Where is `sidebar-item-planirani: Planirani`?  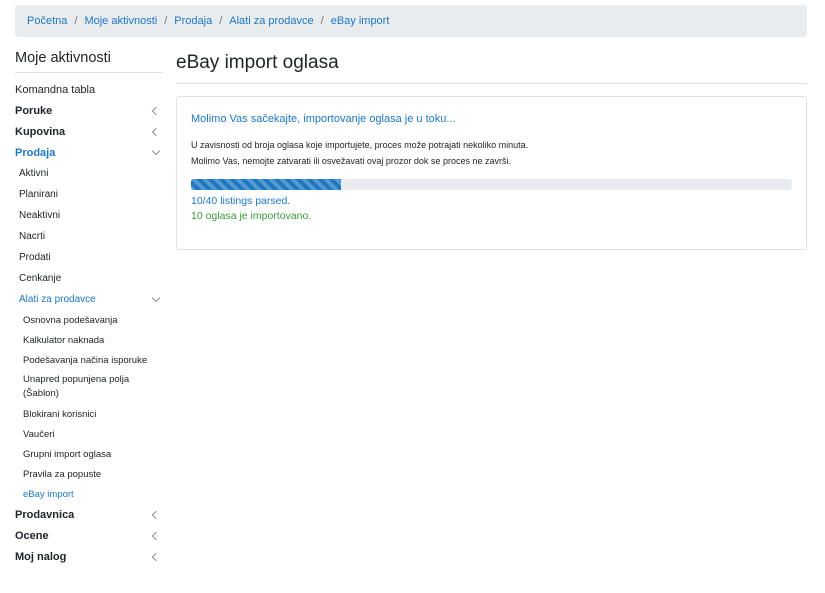 sidebar-item-planirani: Planirani is located at coordinates (89, 194).